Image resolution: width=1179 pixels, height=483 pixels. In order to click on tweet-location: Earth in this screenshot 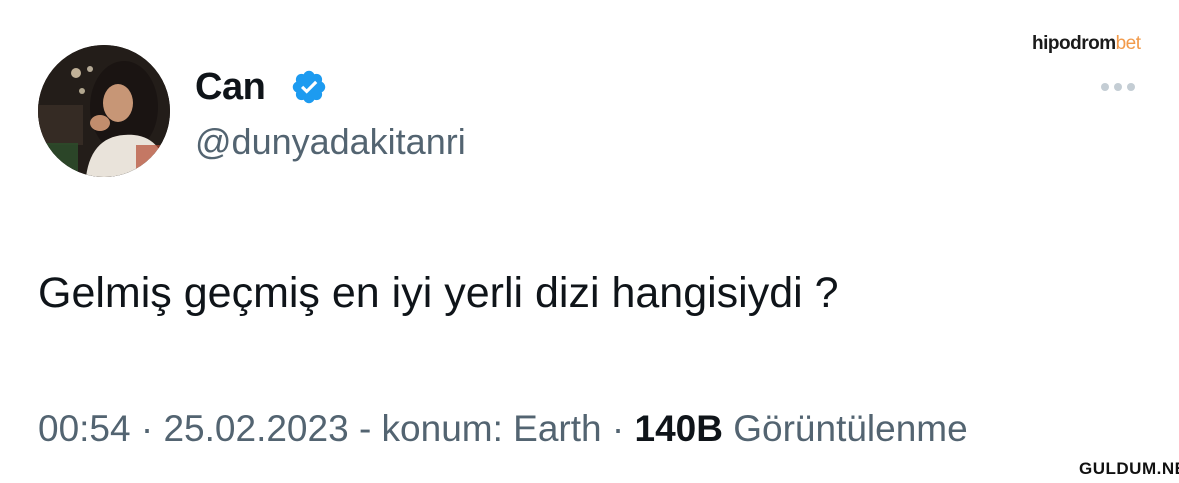, I will do `click(557, 428)`.